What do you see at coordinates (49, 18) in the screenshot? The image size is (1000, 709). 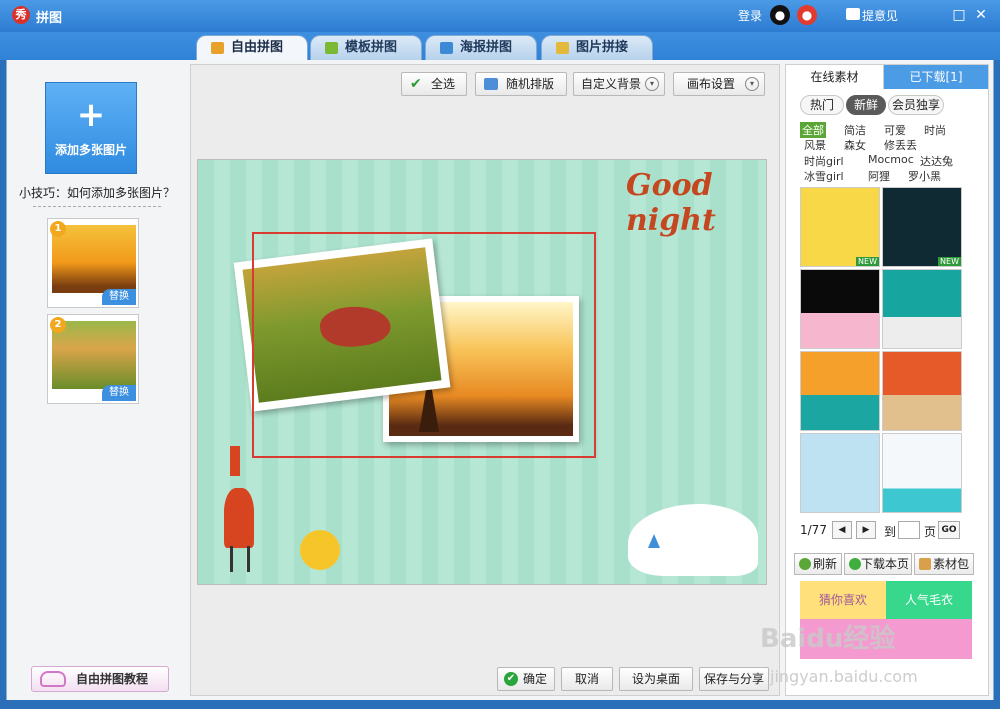 I see `window-title: 拼图` at bounding box center [49, 18].